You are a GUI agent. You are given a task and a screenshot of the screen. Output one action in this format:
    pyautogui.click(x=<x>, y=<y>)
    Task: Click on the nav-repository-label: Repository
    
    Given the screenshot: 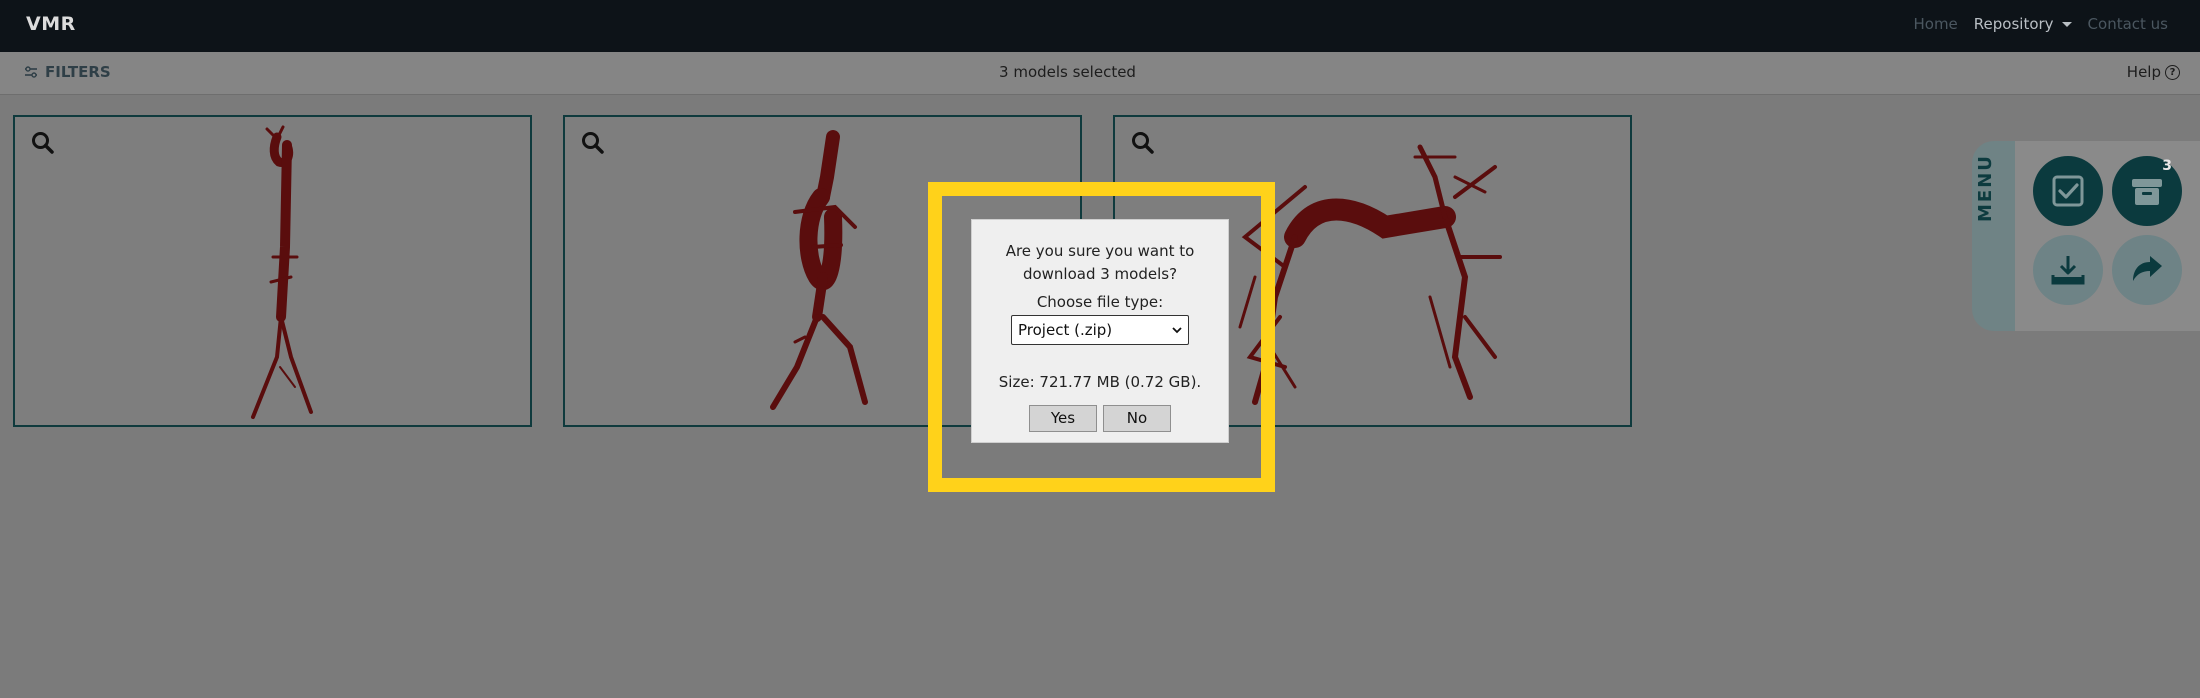 What is the action you would take?
    pyautogui.click(x=2013, y=24)
    